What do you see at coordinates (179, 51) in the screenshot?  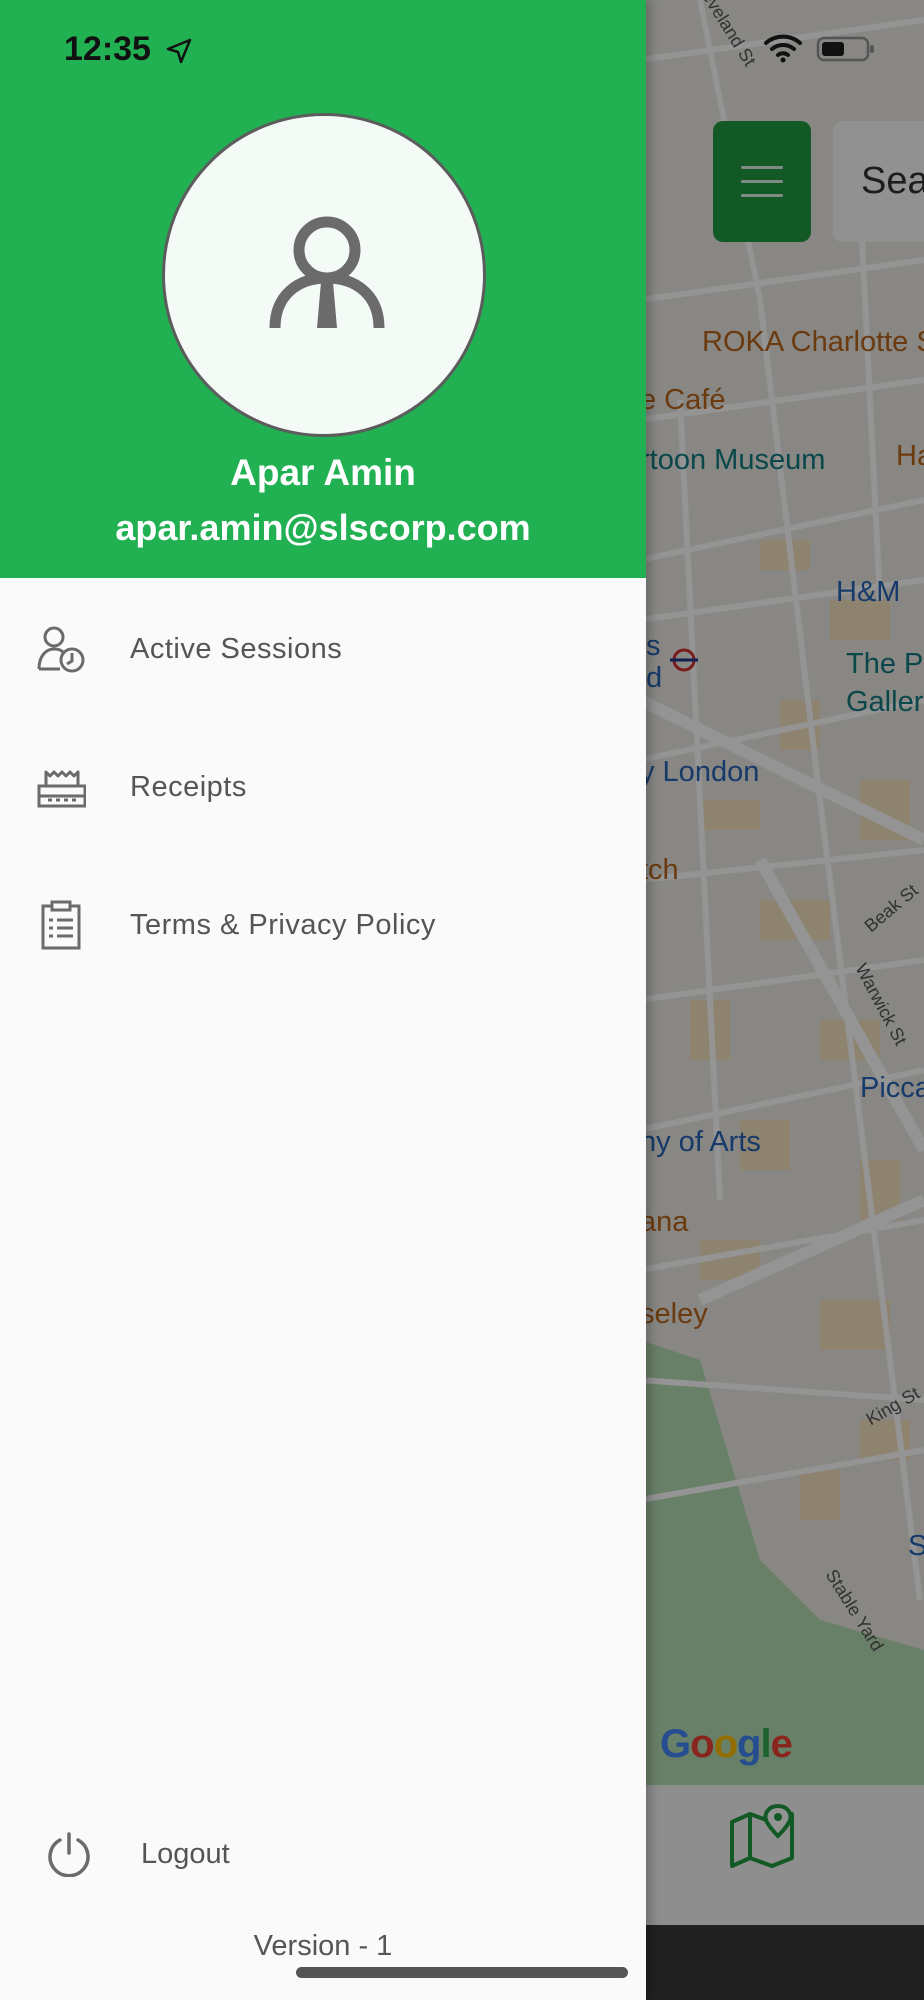 I see `location-arrow-icon` at bounding box center [179, 51].